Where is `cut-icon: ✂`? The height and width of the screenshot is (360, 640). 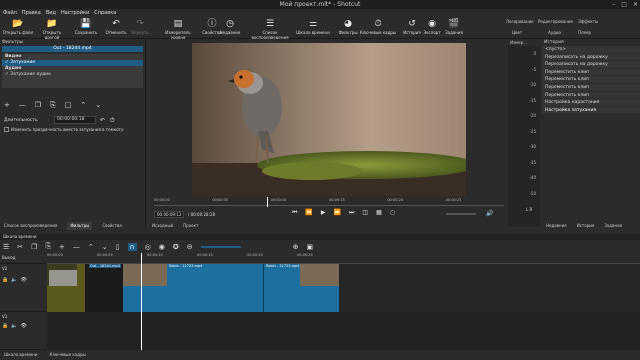
cut-icon: ✂ is located at coordinates (20, 247).